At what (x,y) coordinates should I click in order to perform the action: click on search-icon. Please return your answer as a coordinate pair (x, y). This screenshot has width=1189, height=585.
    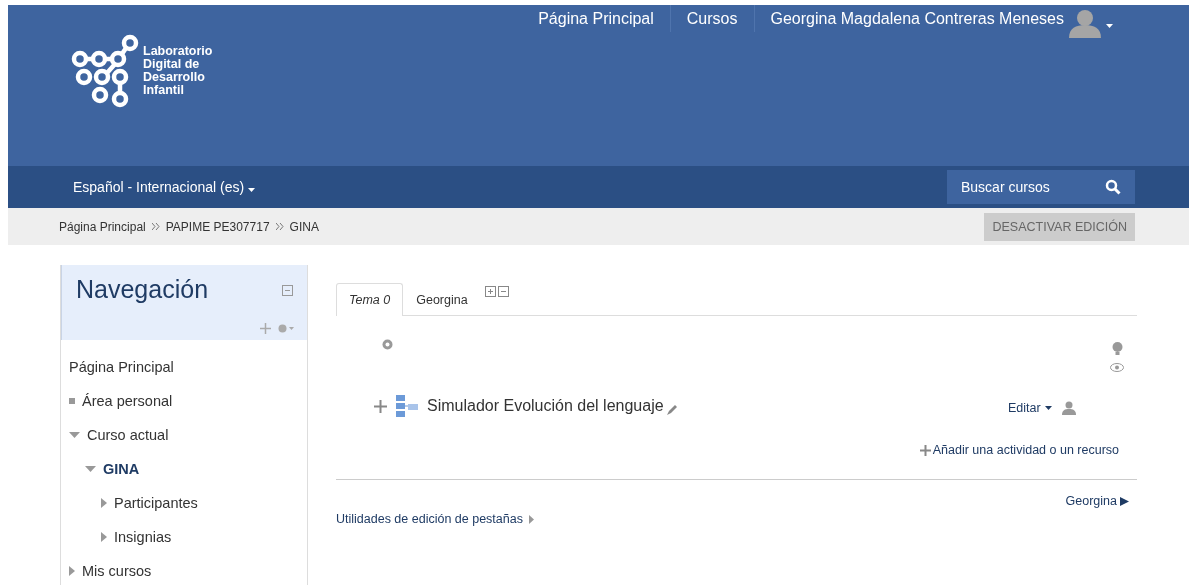
    Looking at the image, I should click on (1113, 187).